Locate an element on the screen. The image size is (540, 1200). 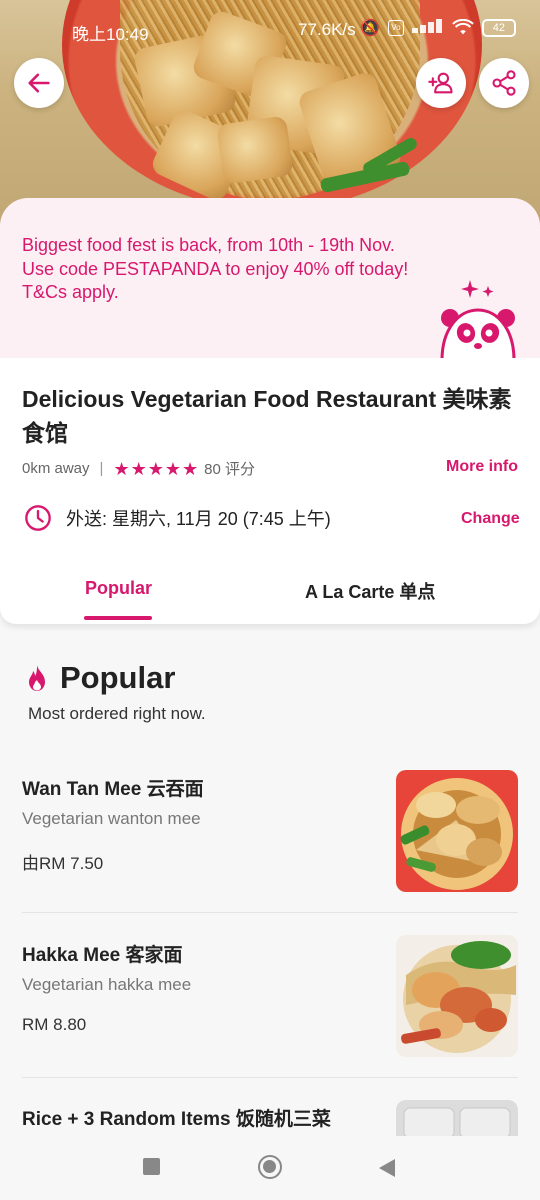
status-bar: 晚上10:49 77.6K/s 🔕 Vo 42 is located at coordinates (270, 30).